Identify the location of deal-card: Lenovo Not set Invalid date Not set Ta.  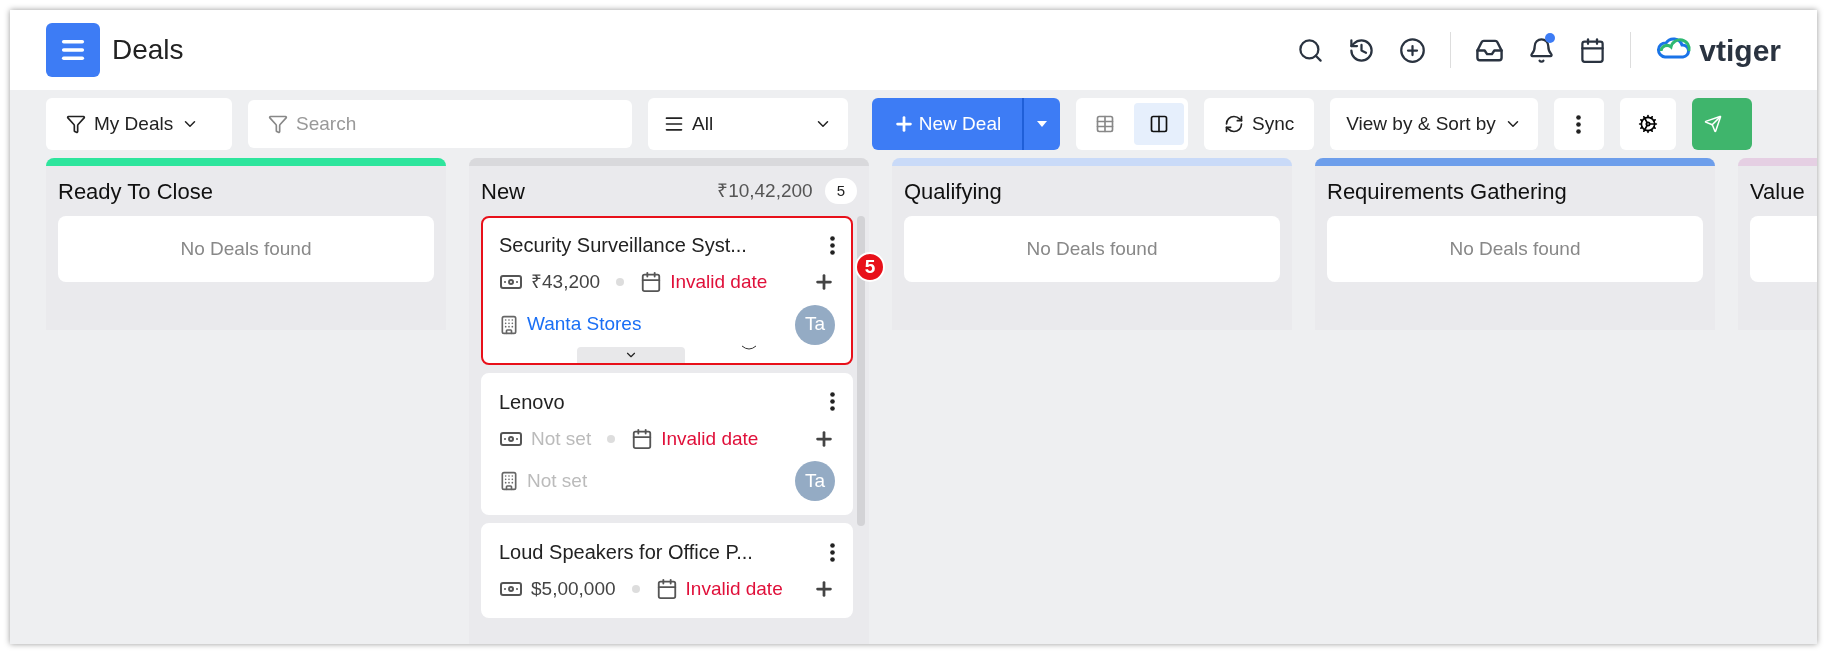
(667, 443).